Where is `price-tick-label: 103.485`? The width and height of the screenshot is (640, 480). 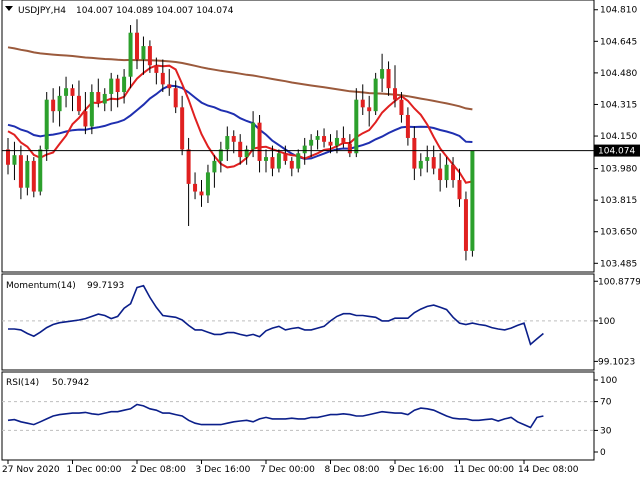
price-tick-label: 103.485 is located at coordinates (618, 264).